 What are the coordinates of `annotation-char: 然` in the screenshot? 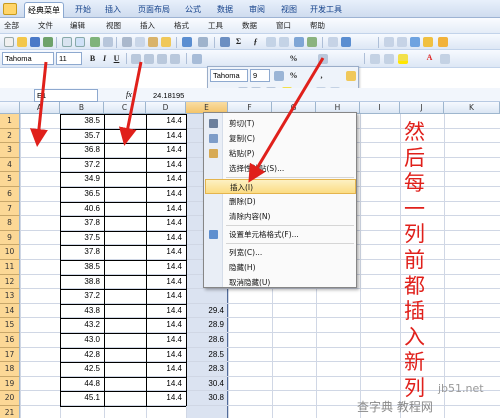 It's located at (414, 132).